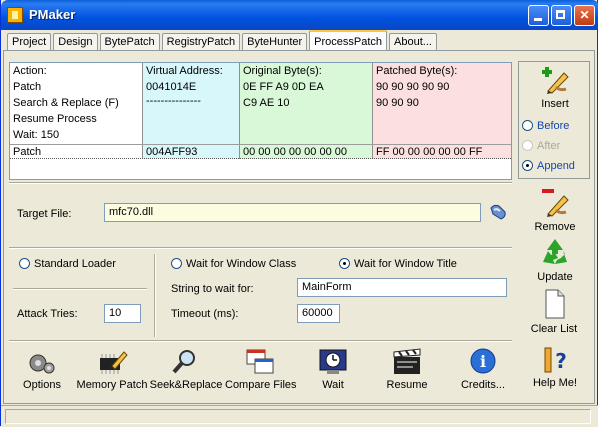  What do you see at coordinates (30, 71) in the screenshot?
I see `action-header: Action:` at bounding box center [30, 71].